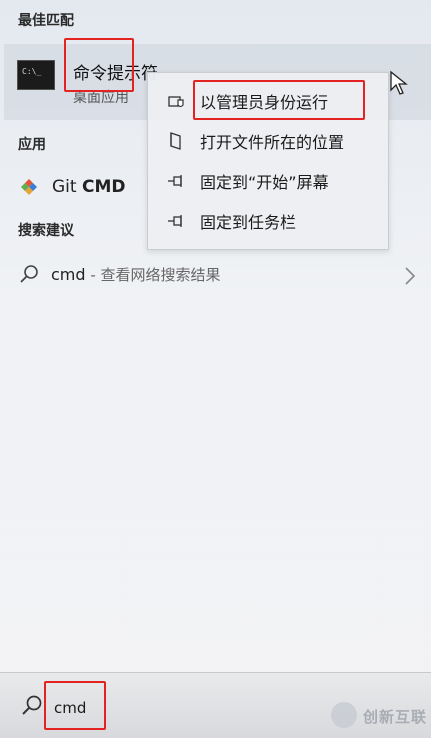 This screenshot has height=738, width=431. What do you see at coordinates (176, 102) in the screenshot?
I see `shield-icon` at bounding box center [176, 102].